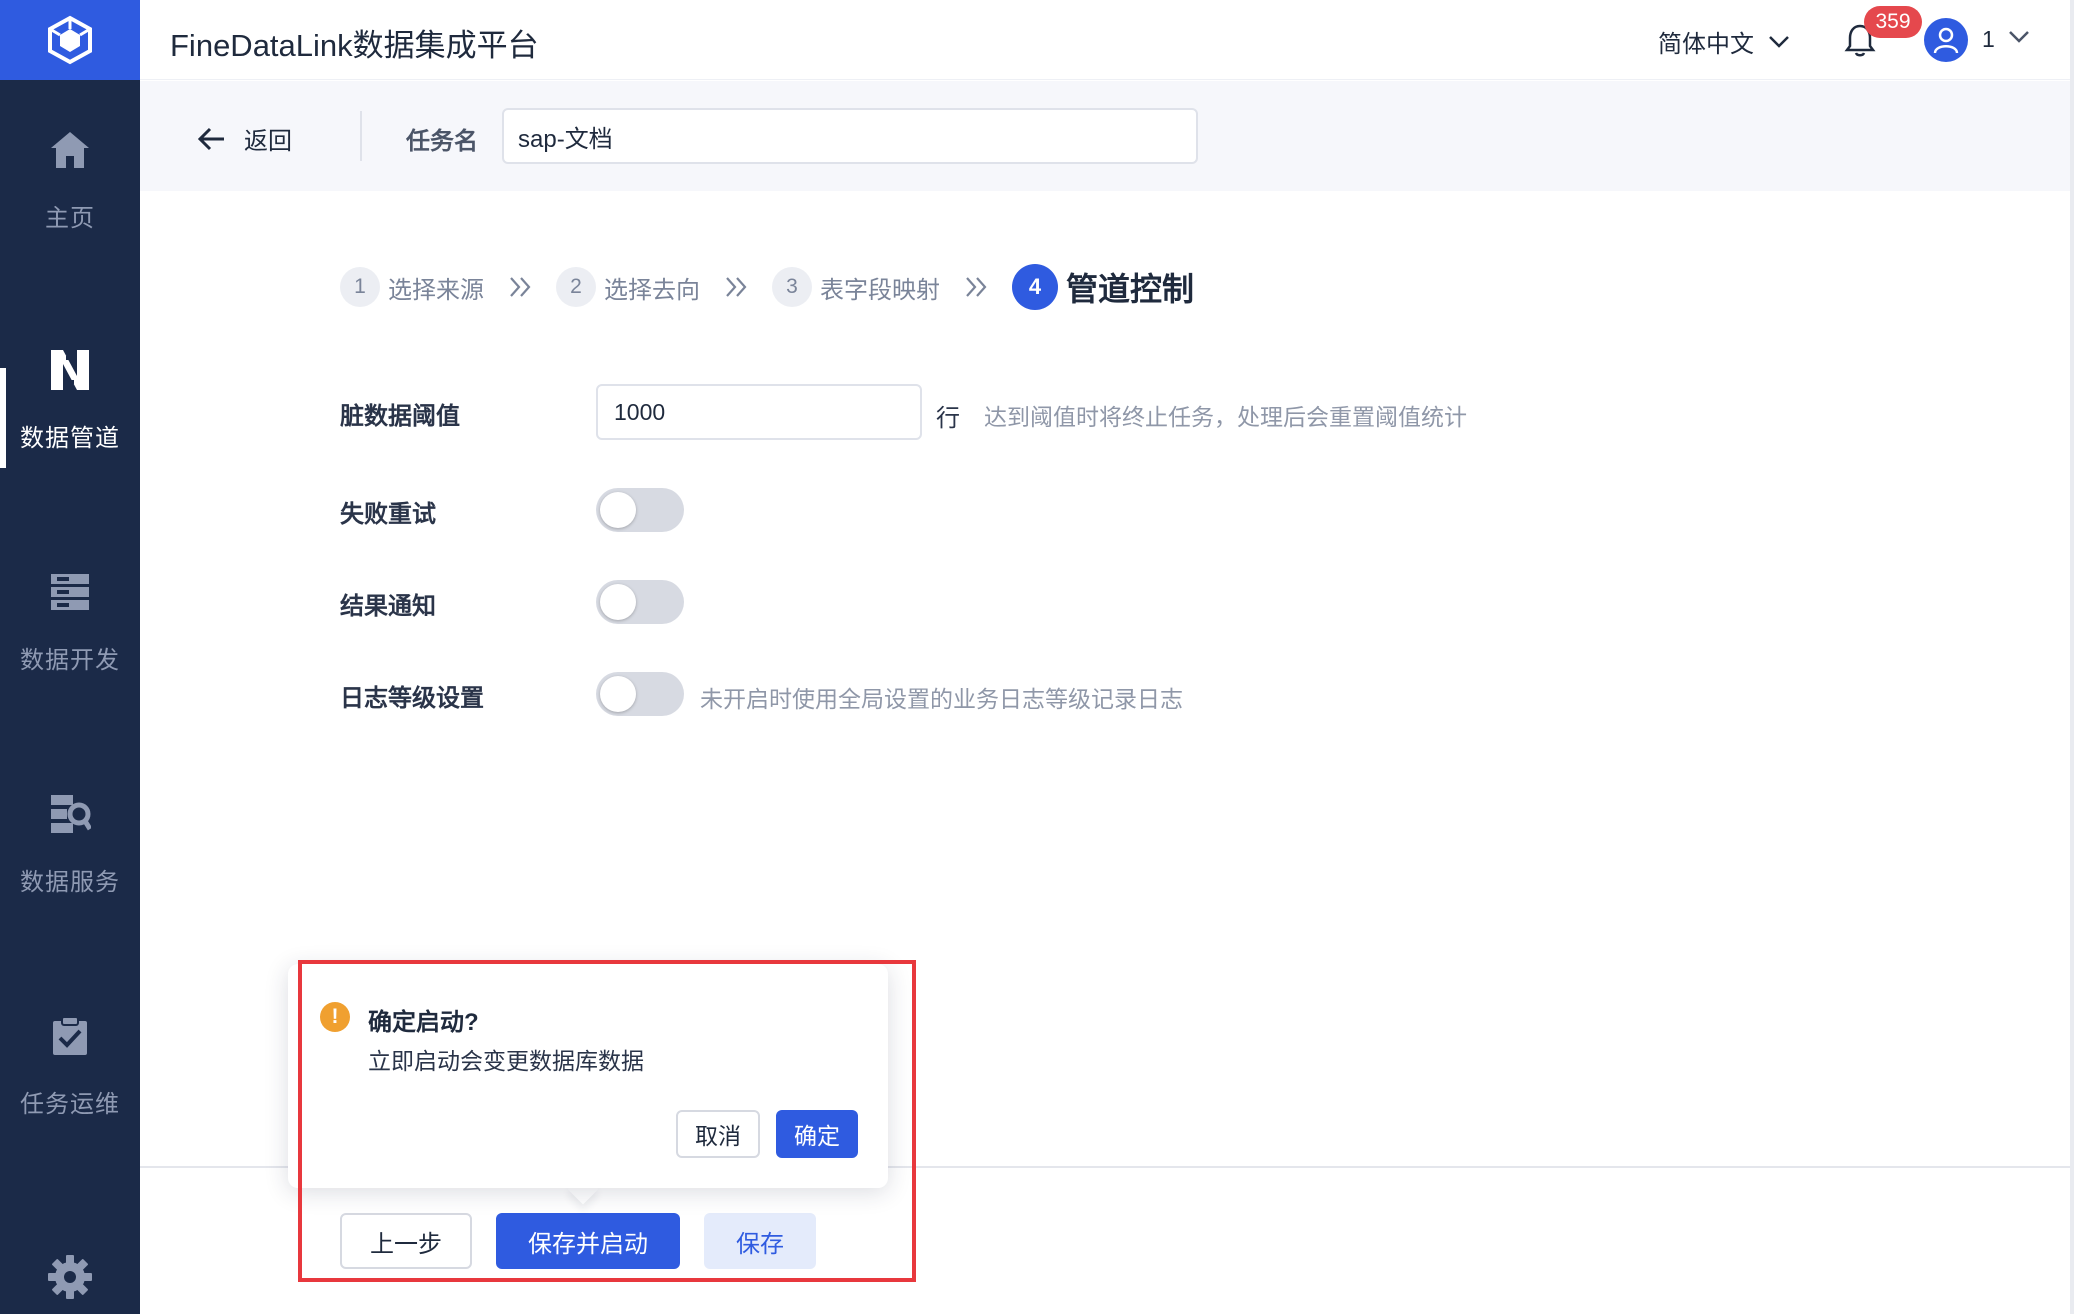 The image size is (2074, 1314). What do you see at coordinates (70, 150) in the screenshot?
I see `home-icon` at bounding box center [70, 150].